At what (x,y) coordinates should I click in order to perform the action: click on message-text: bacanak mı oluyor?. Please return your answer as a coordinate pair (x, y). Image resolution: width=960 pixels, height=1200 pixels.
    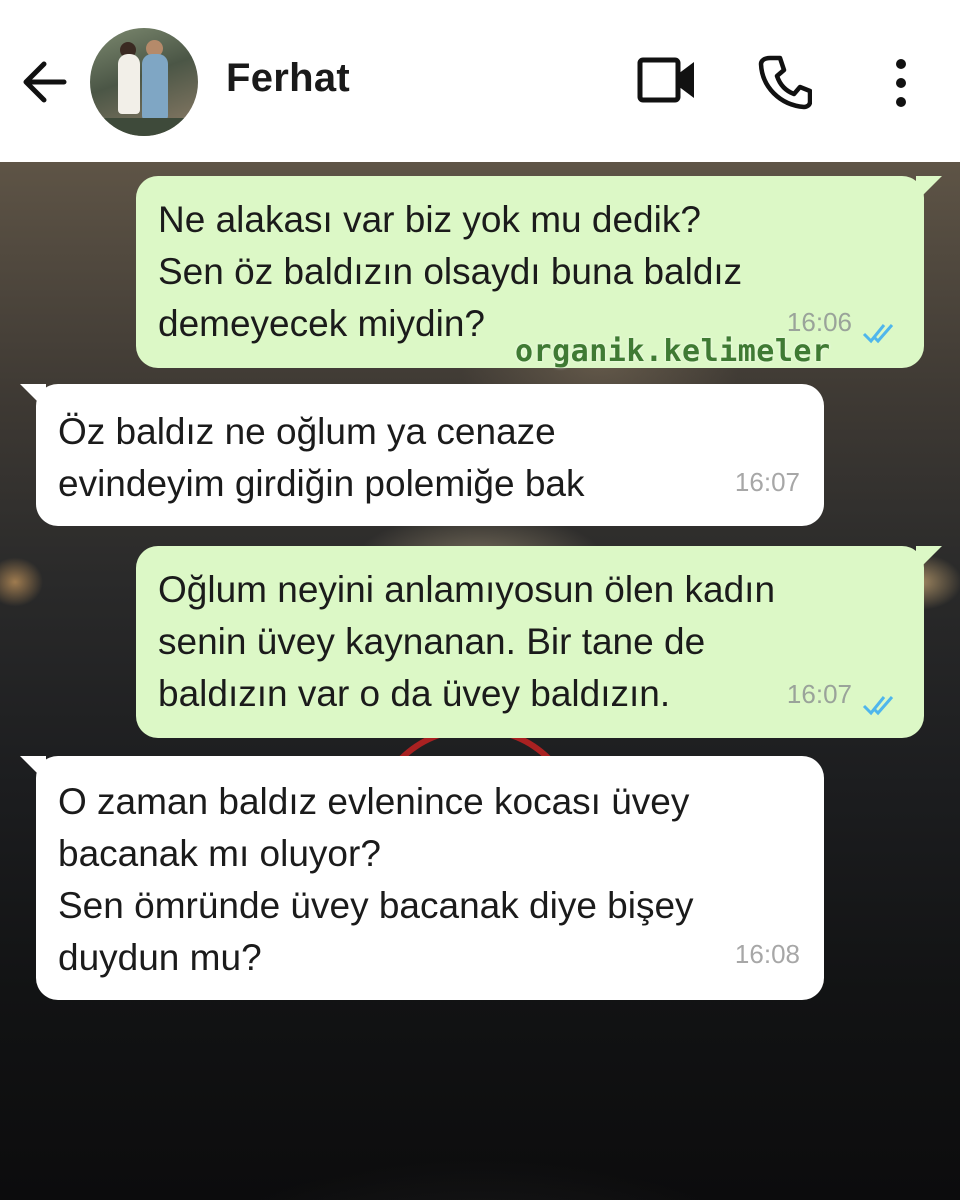
    Looking at the image, I should click on (219, 853).